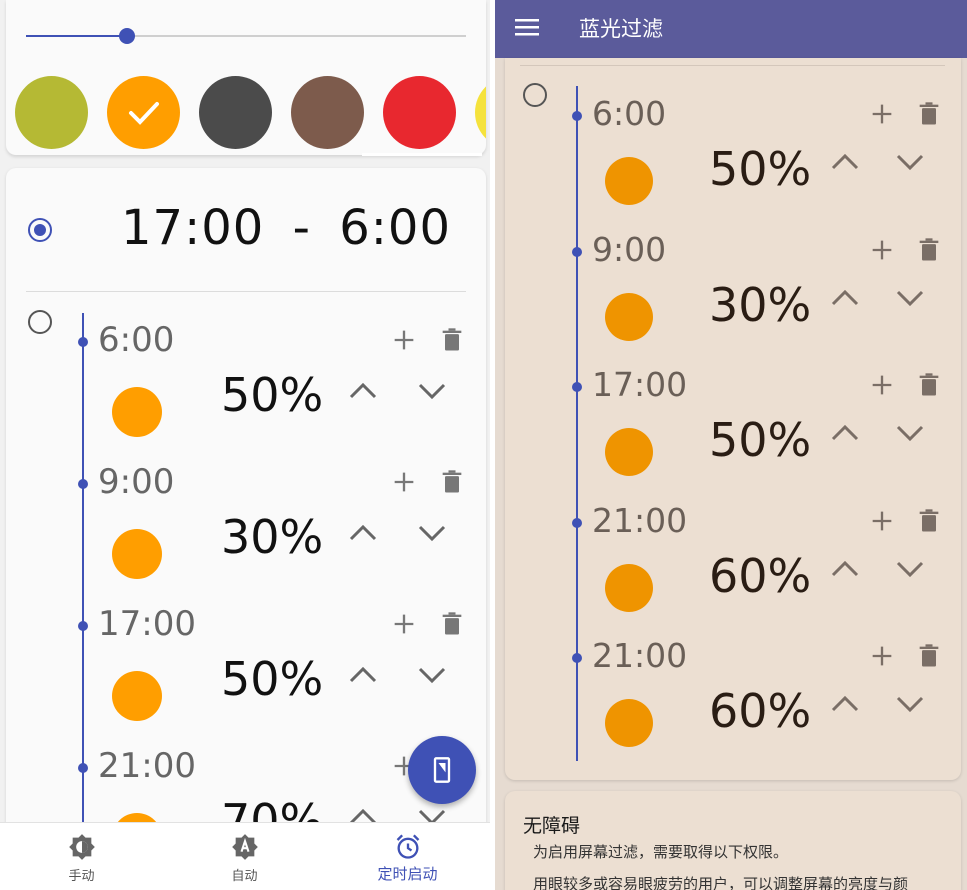 The height and width of the screenshot is (890, 967). Describe the element at coordinates (408, 846) in the screenshot. I see `alarm-clock-icon` at that location.